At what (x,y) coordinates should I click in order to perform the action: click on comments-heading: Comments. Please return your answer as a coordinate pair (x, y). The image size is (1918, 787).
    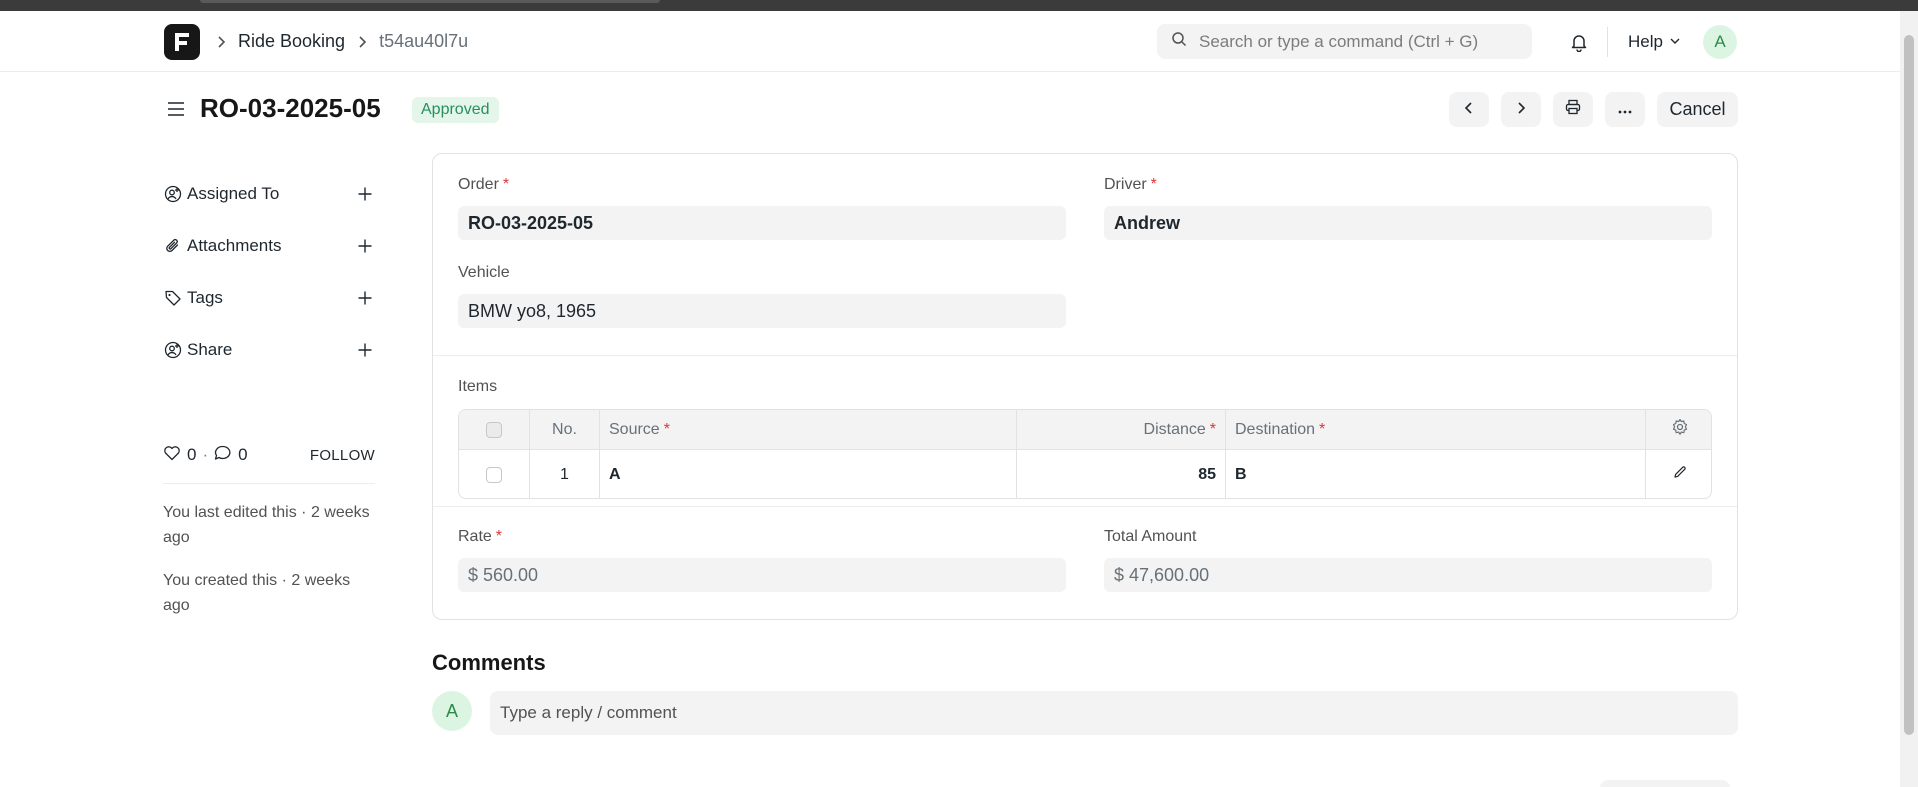
    Looking at the image, I should click on (489, 662).